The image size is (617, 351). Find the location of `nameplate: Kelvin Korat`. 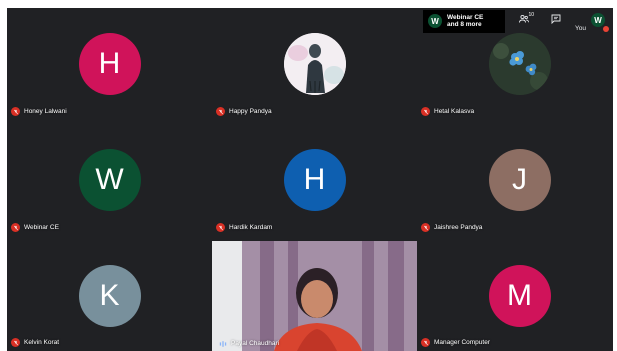

nameplate: Kelvin Korat is located at coordinates (35, 342).